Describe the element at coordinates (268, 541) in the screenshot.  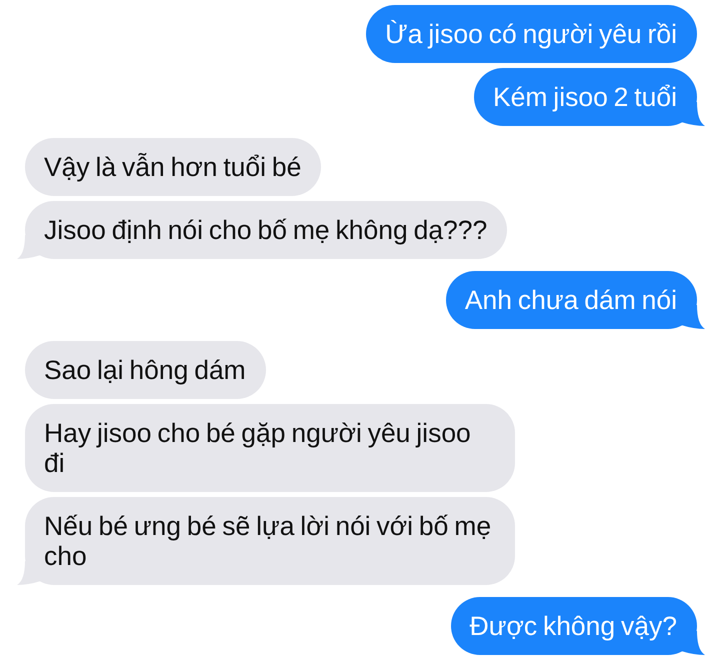
I see `message-text: Nếu bé ưng bé sẽ lựa lời nói với bố mẹ cho` at that location.